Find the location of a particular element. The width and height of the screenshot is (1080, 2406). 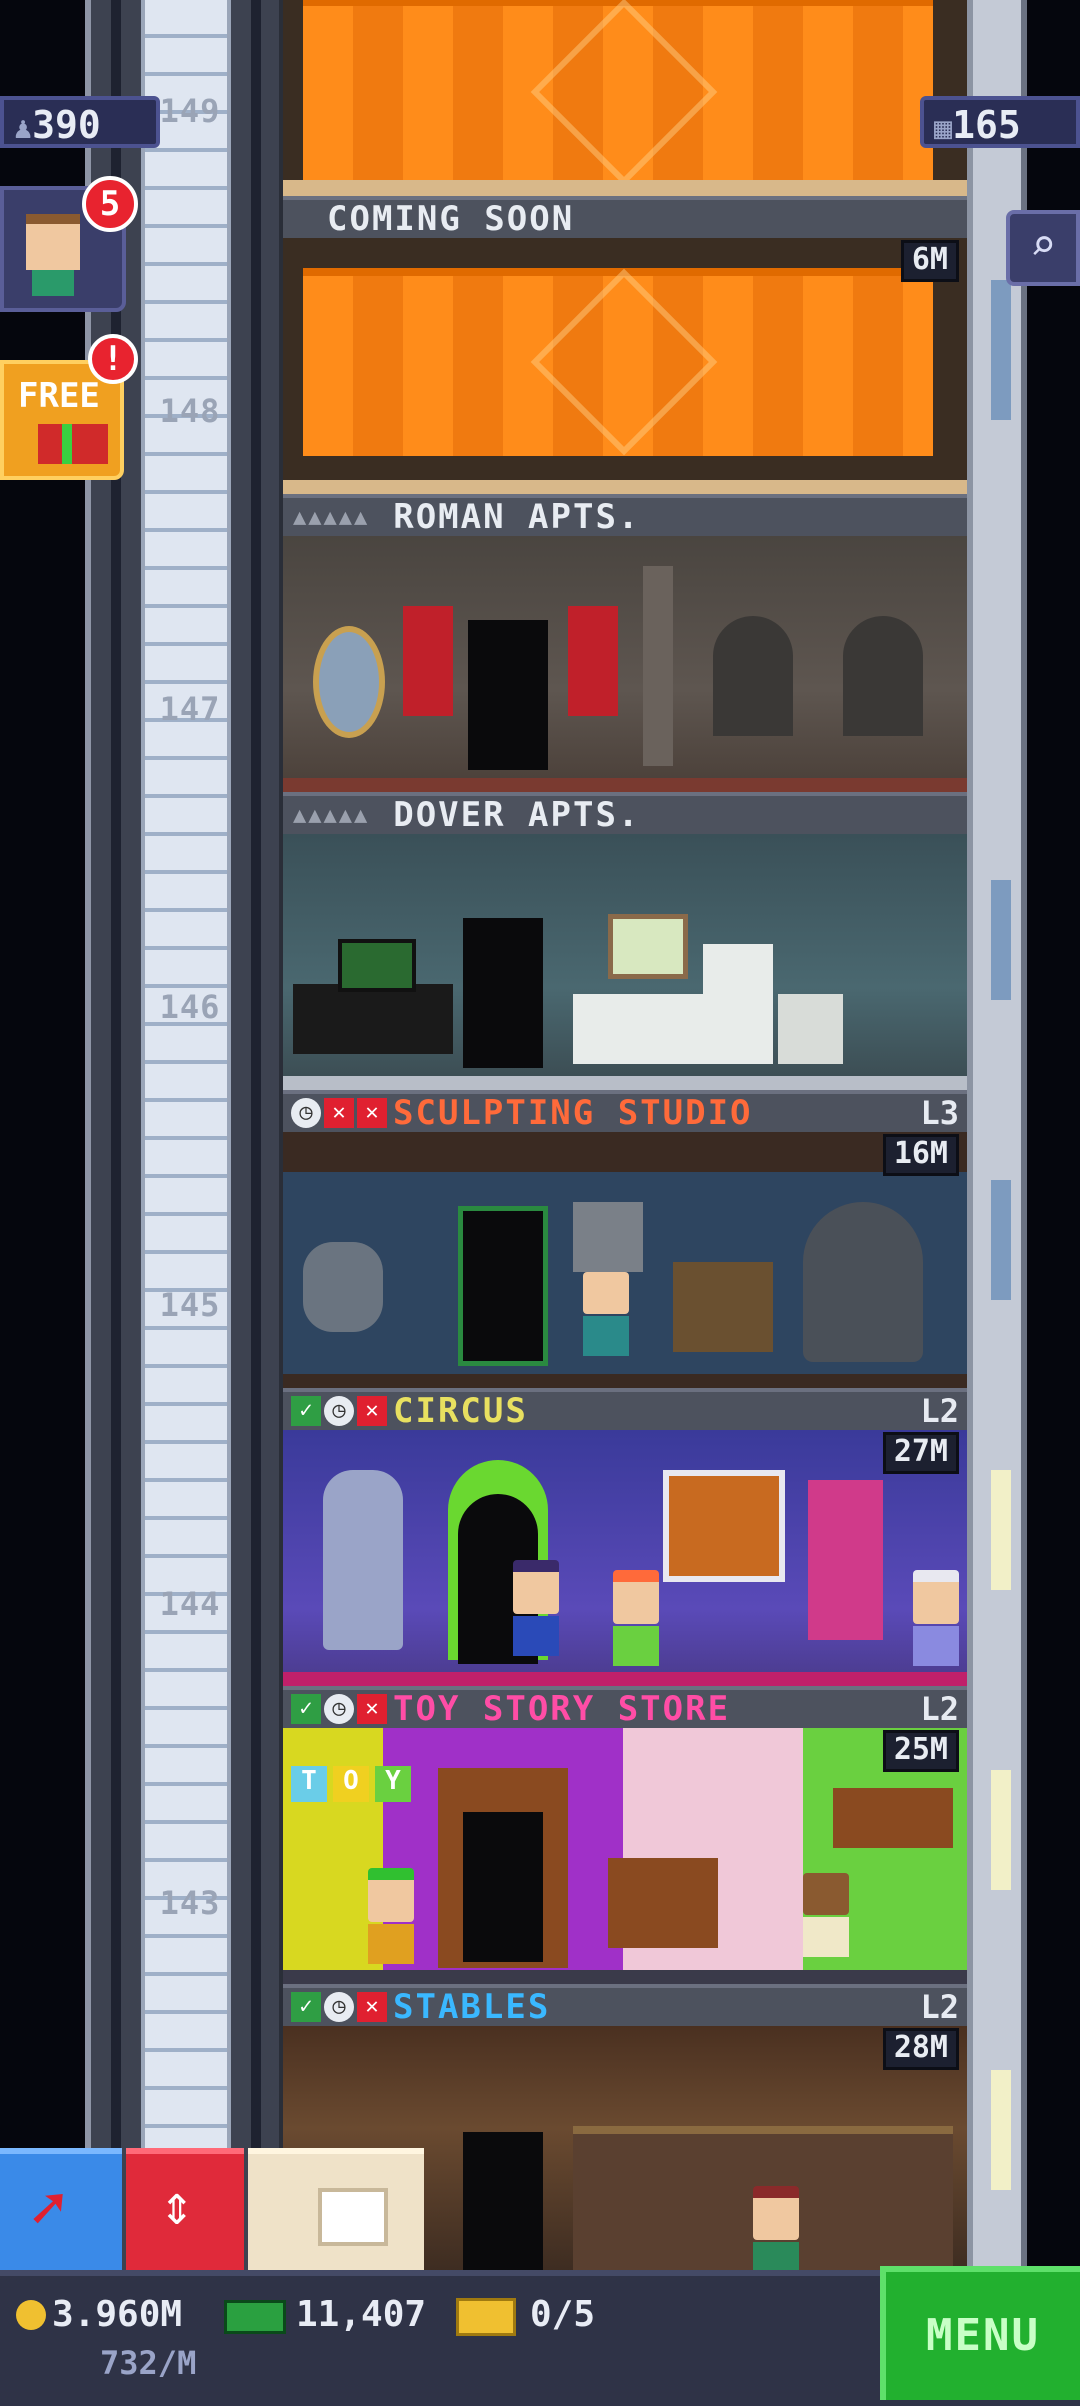

avatar-body is located at coordinates (53, 283).